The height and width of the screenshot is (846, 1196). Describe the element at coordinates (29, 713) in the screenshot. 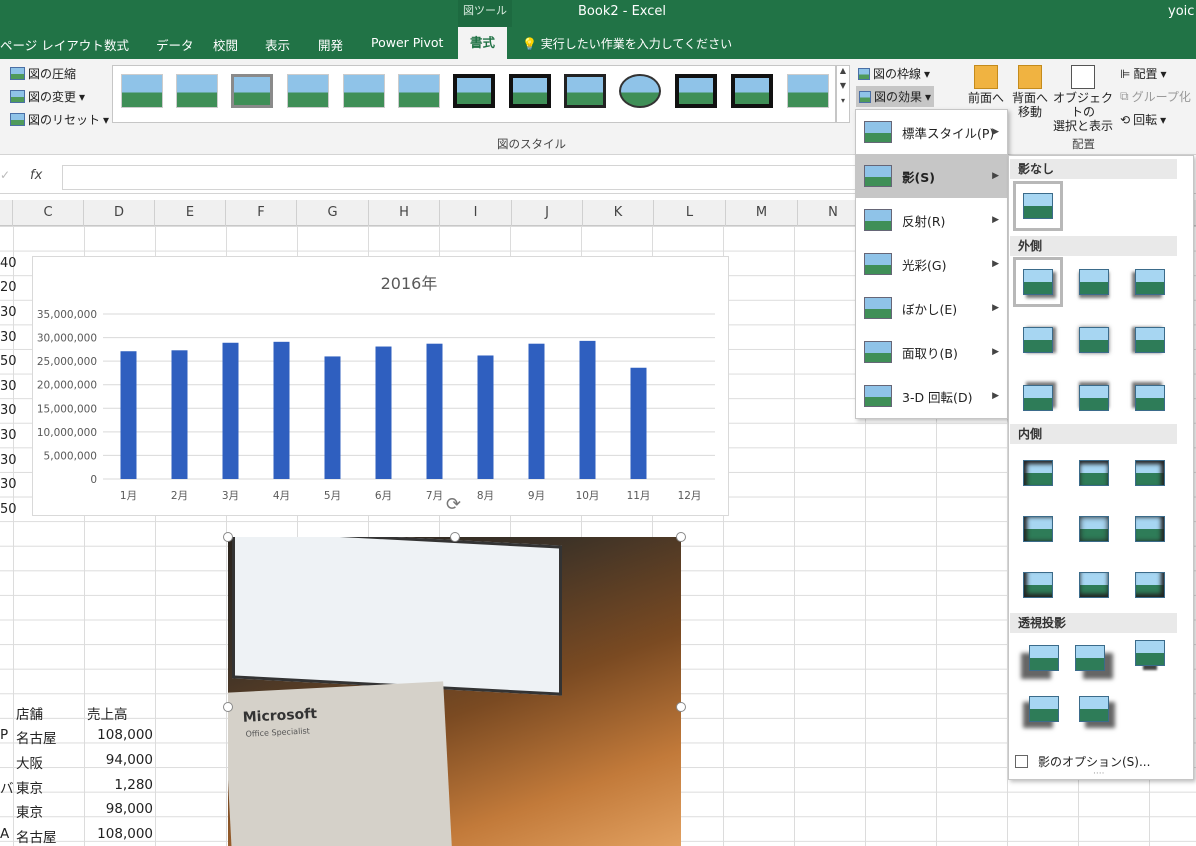

I see `table-header-store: 店舗` at that location.